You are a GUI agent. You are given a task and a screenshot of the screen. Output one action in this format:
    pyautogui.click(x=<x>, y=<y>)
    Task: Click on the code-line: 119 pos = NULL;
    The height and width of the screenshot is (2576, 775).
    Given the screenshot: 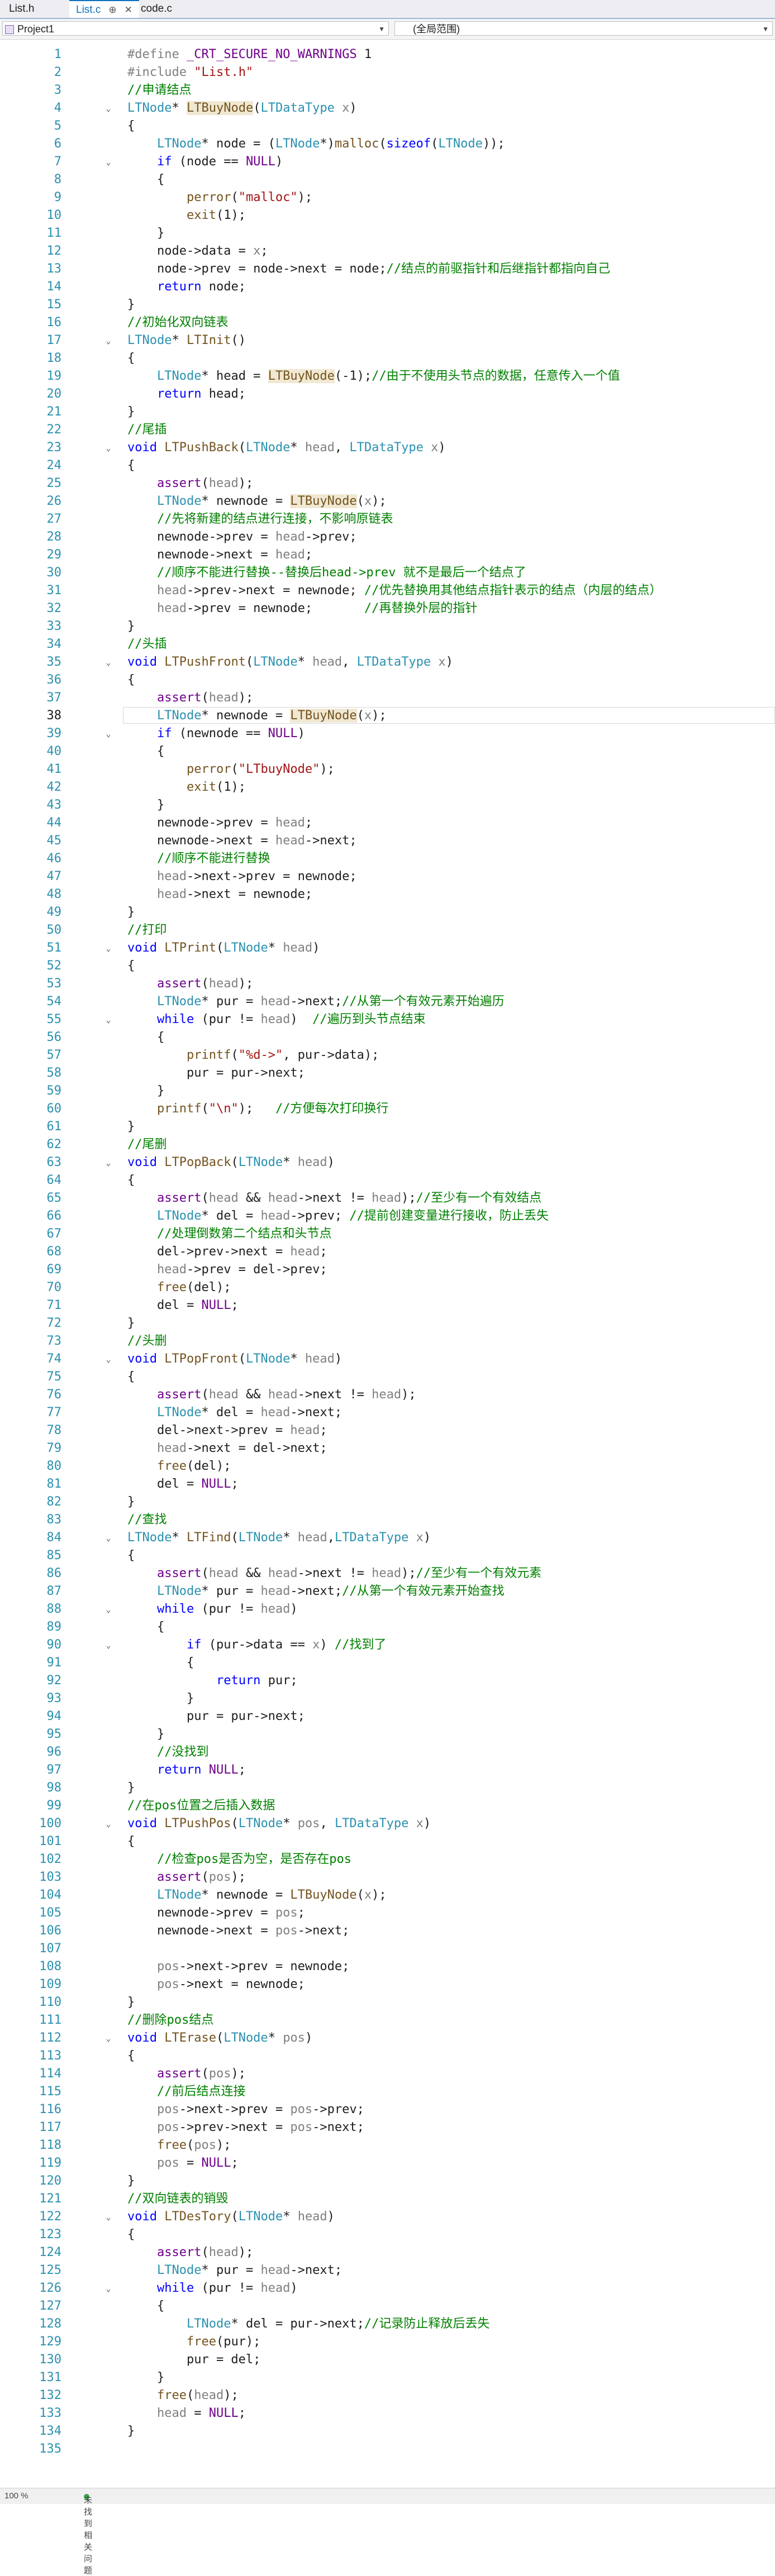 What is the action you would take?
    pyautogui.click(x=387, y=2163)
    